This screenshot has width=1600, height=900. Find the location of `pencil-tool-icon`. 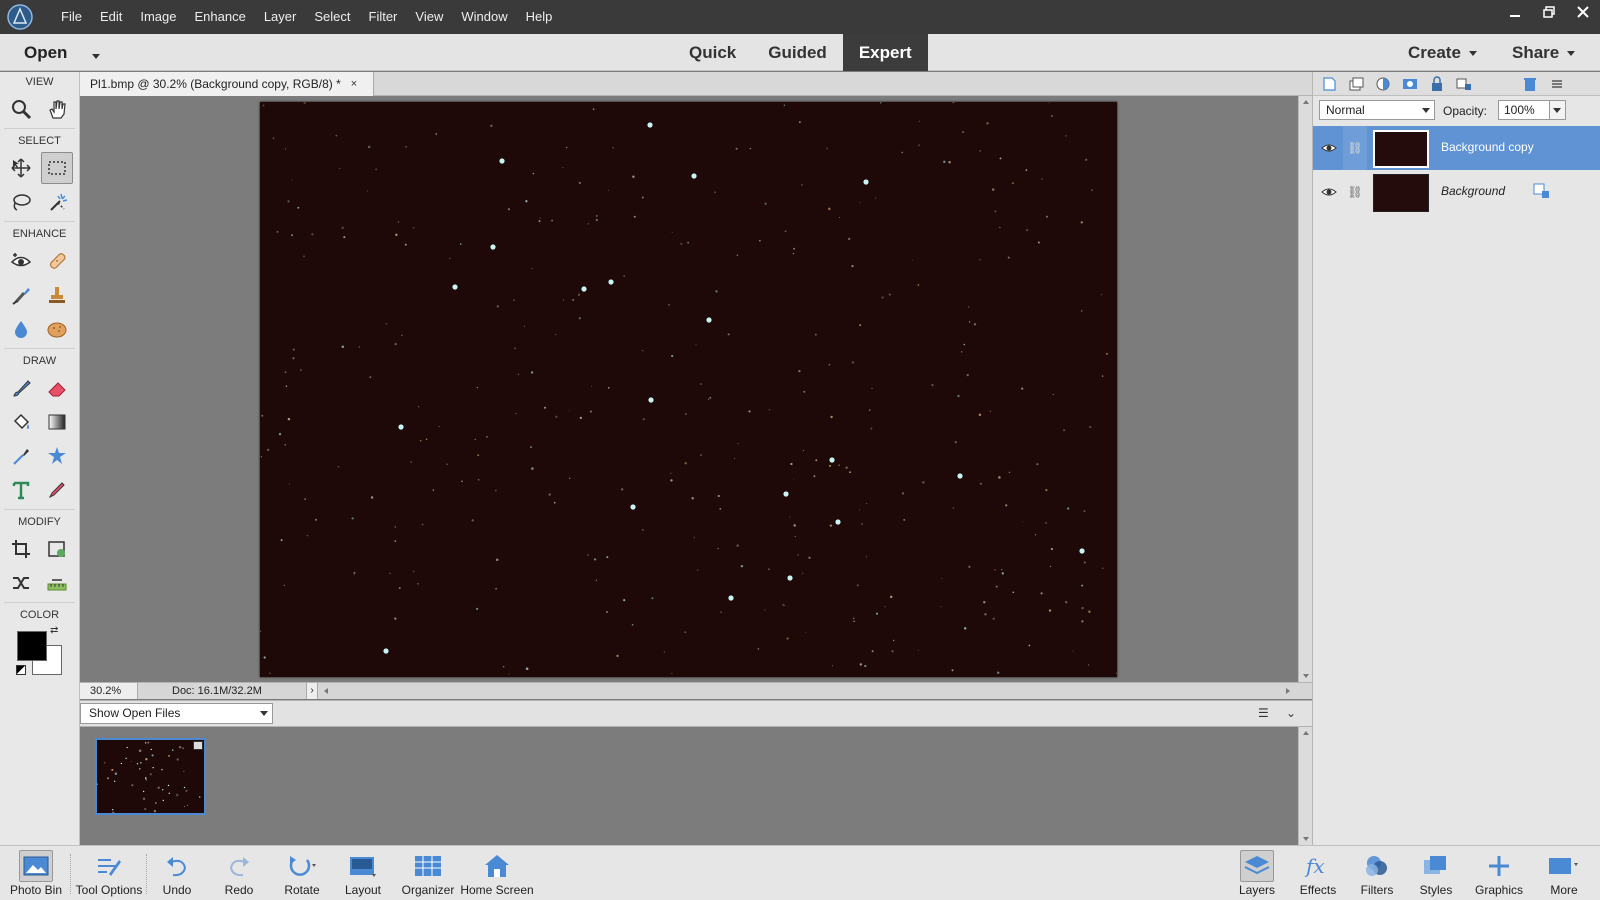

pencil-tool-icon is located at coordinates (57, 490).